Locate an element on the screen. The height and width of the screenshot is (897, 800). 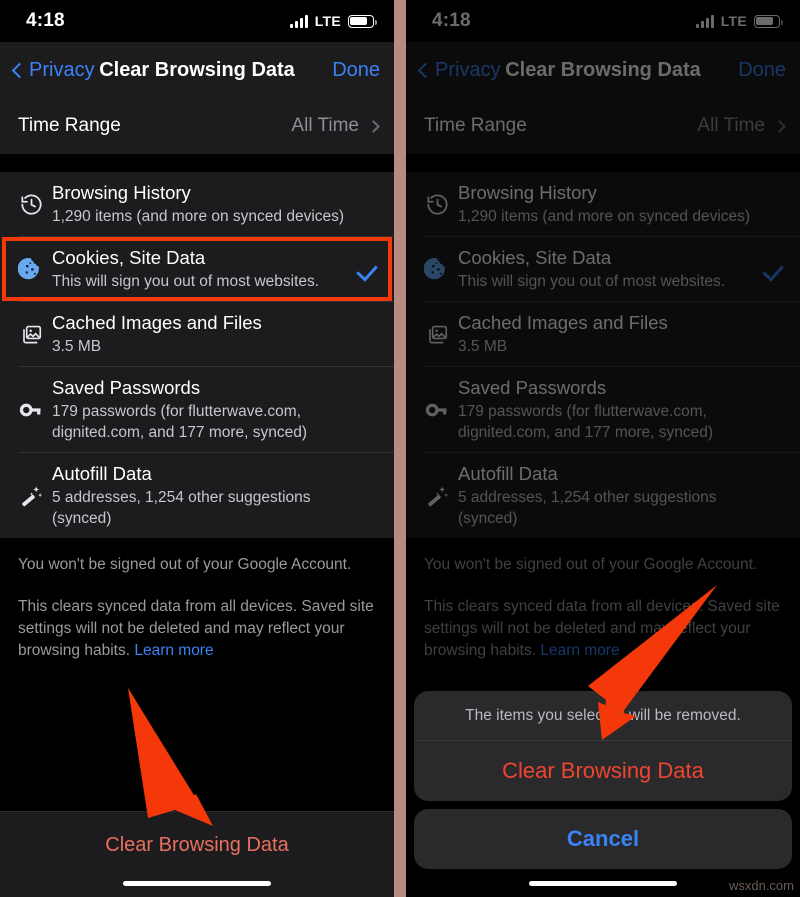
cancel-button: Cancel is located at coordinates (603, 839).